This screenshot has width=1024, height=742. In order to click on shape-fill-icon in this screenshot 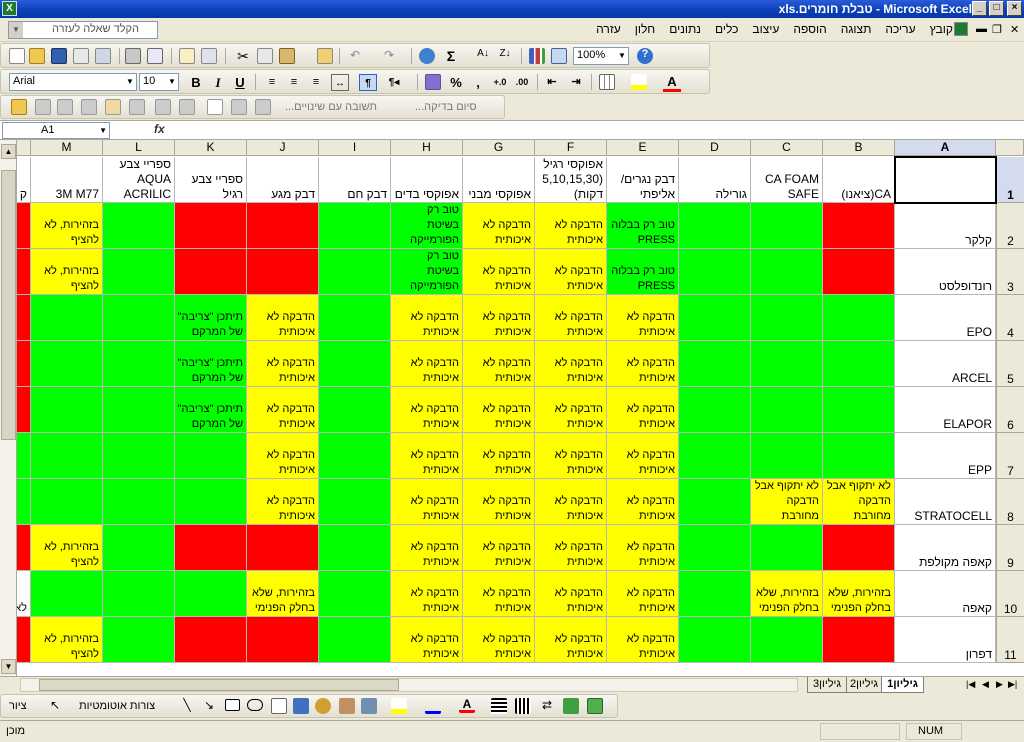, I will do `click(399, 706)`.